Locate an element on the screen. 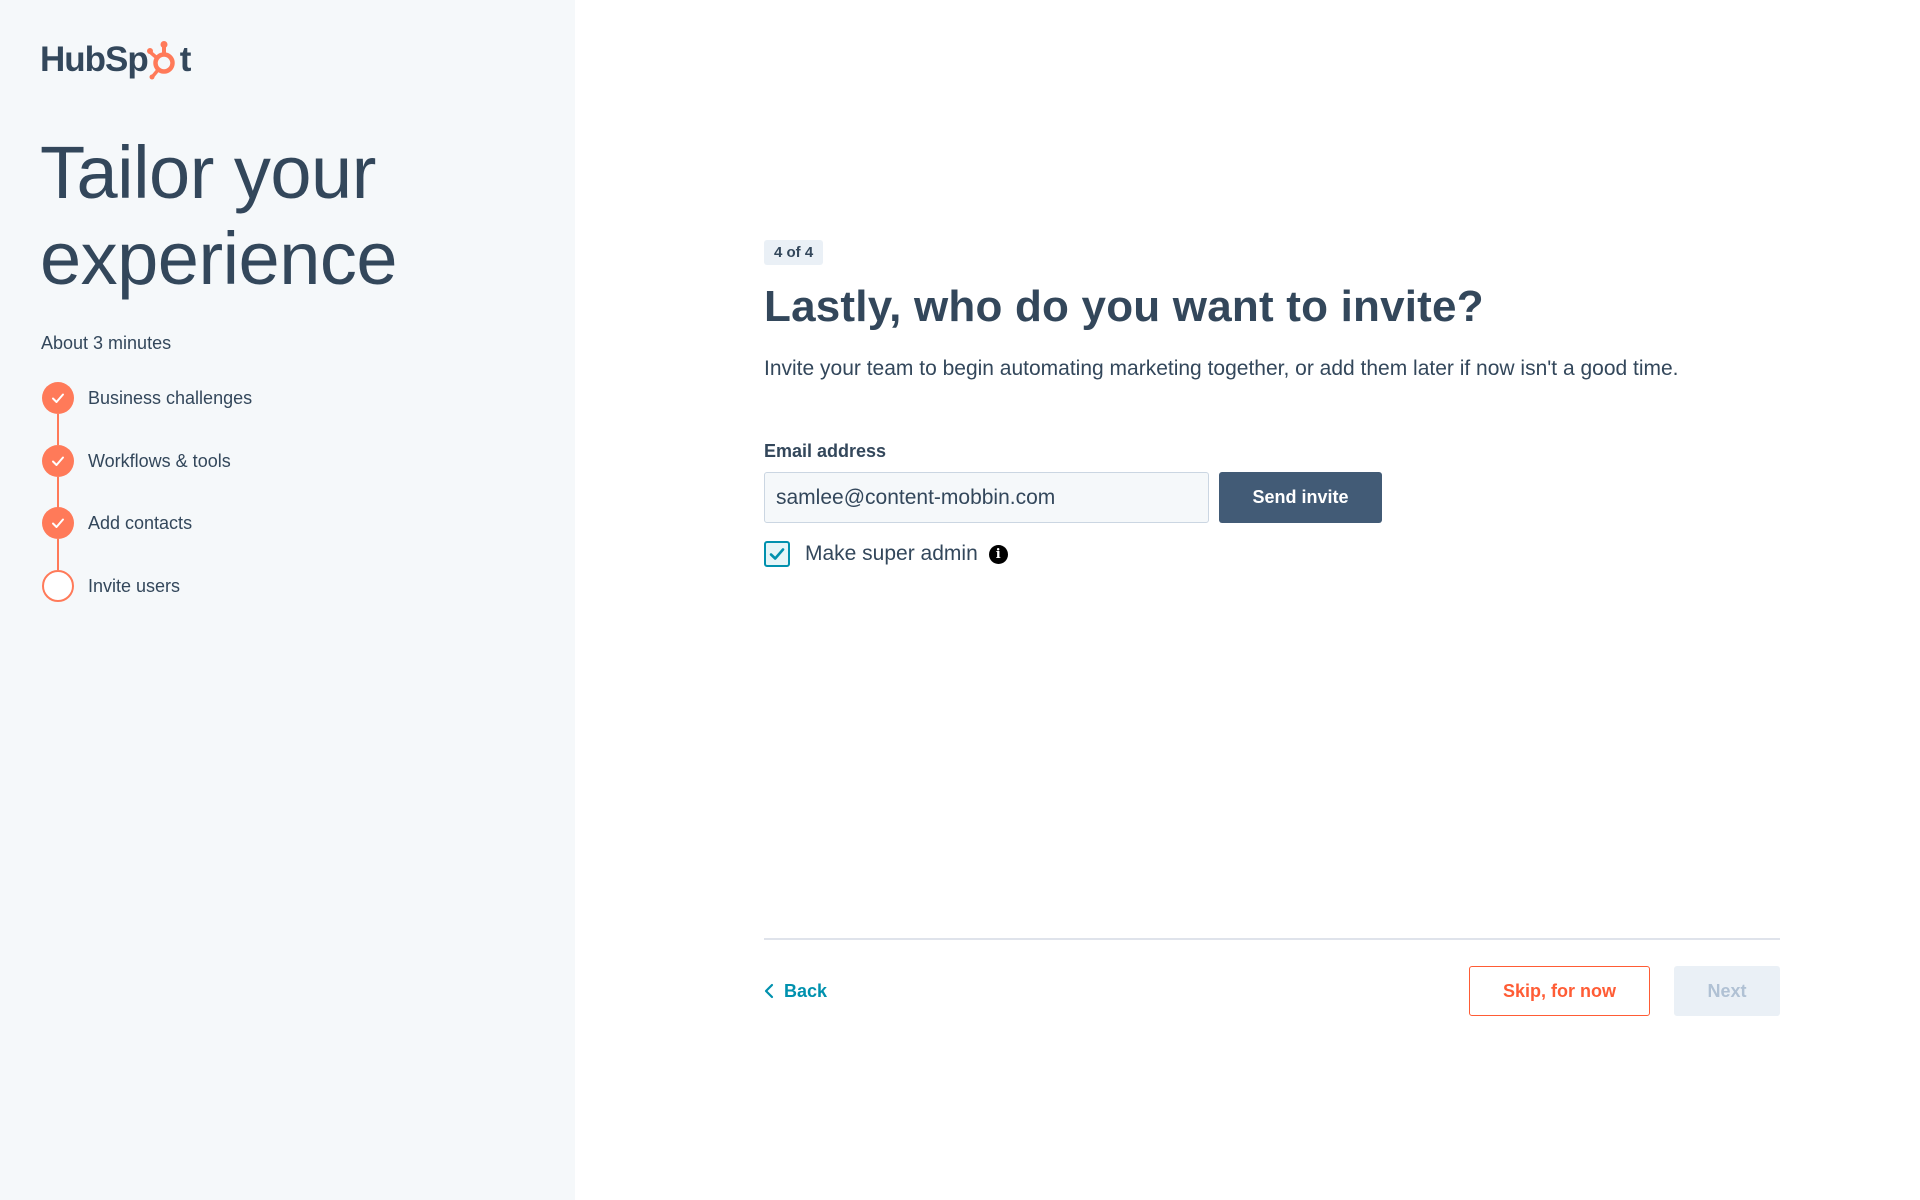 The width and height of the screenshot is (1920, 1200). logo-wordmark: HubSp t is located at coordinates (116, 60).